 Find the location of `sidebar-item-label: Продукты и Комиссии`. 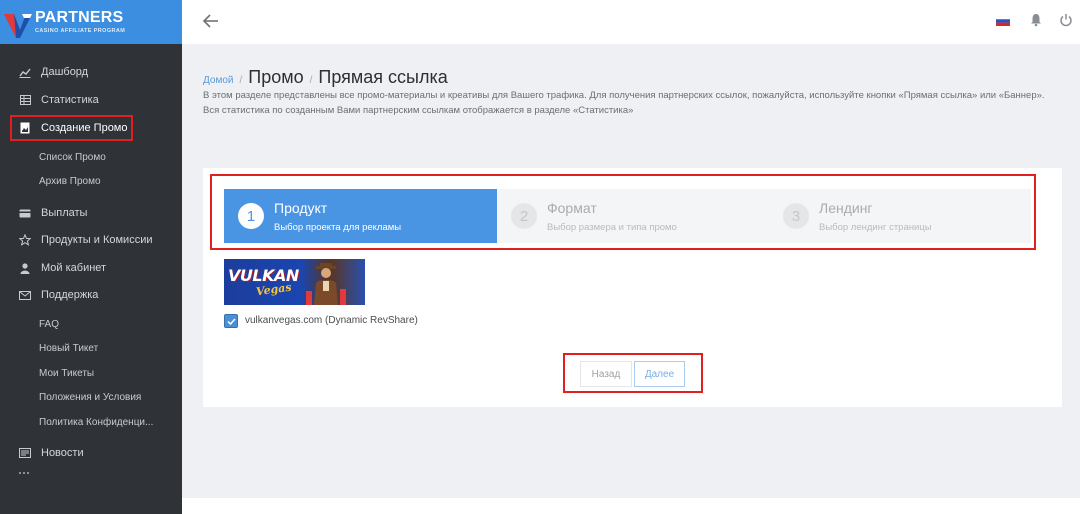

sidebar-item-label: Продукты и Комиссии is located at coordinates (97, 240).